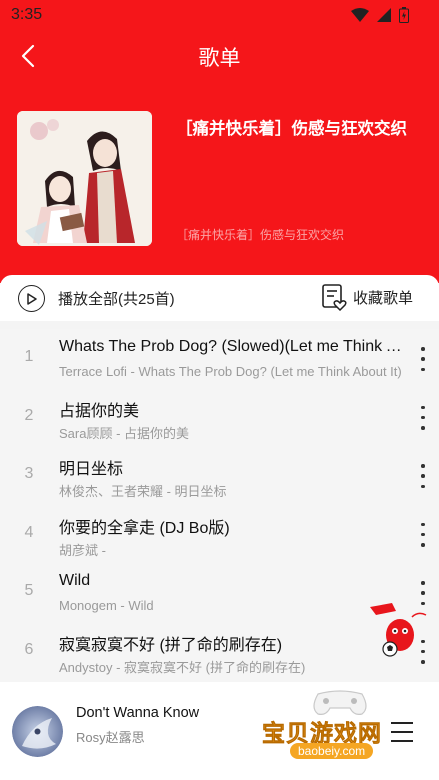 The image size is (439, 780). I want to click on action-bar: 播放全部(共25首) 收藏歌单, so click(219, 298).